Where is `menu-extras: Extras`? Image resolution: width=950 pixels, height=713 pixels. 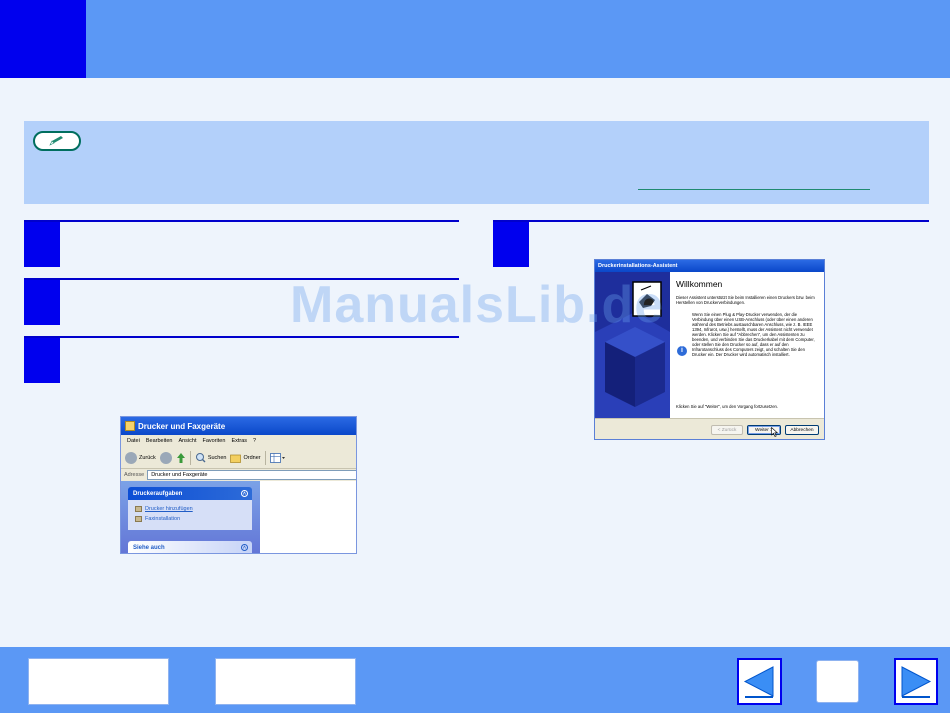
menu-extras: Extras is located at coordinates (239, 441).